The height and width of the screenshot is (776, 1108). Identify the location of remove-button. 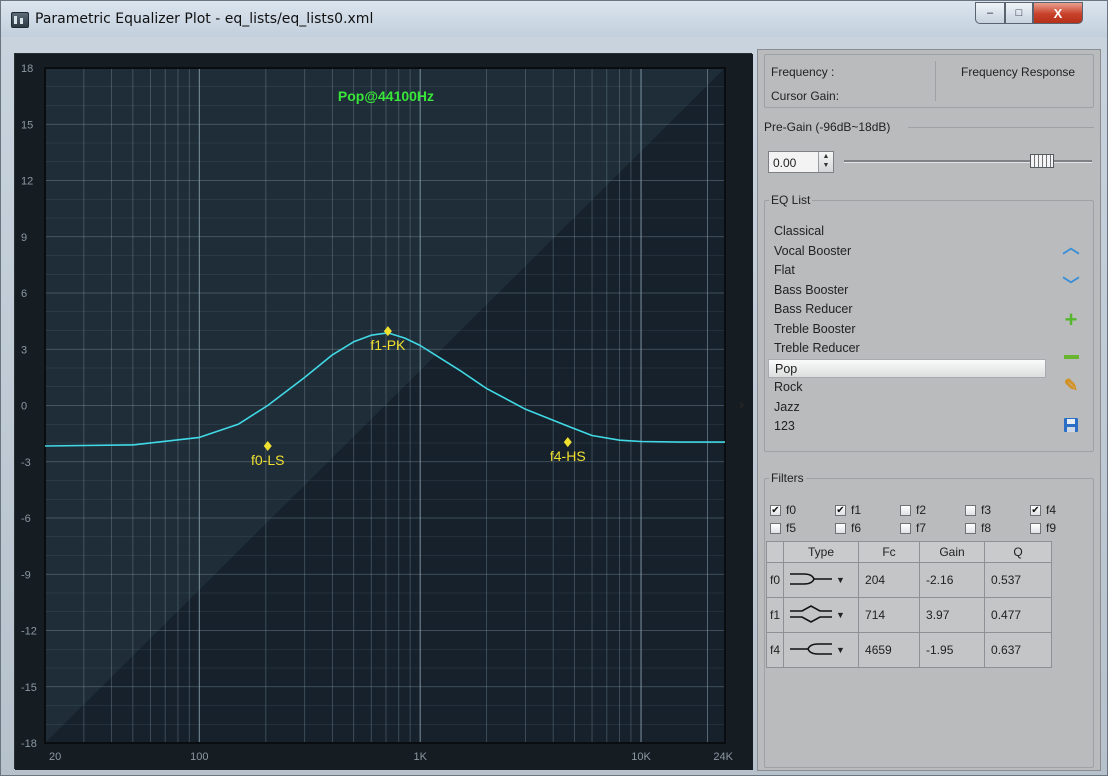
(1071, 354).